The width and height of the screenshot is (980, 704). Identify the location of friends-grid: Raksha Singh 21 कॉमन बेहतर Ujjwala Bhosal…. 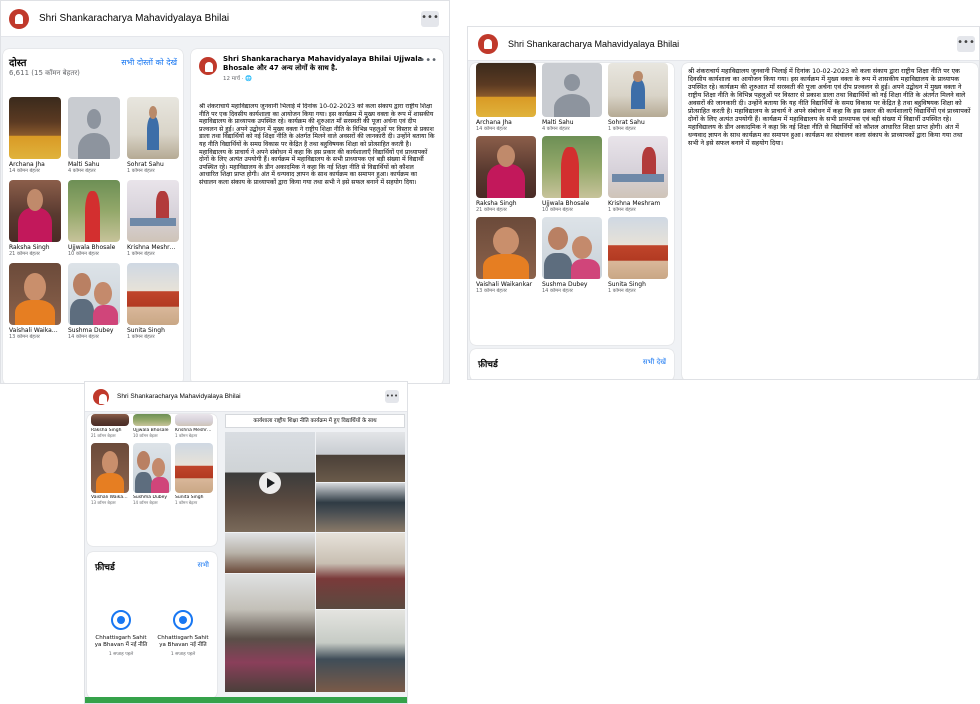
(153, 460).